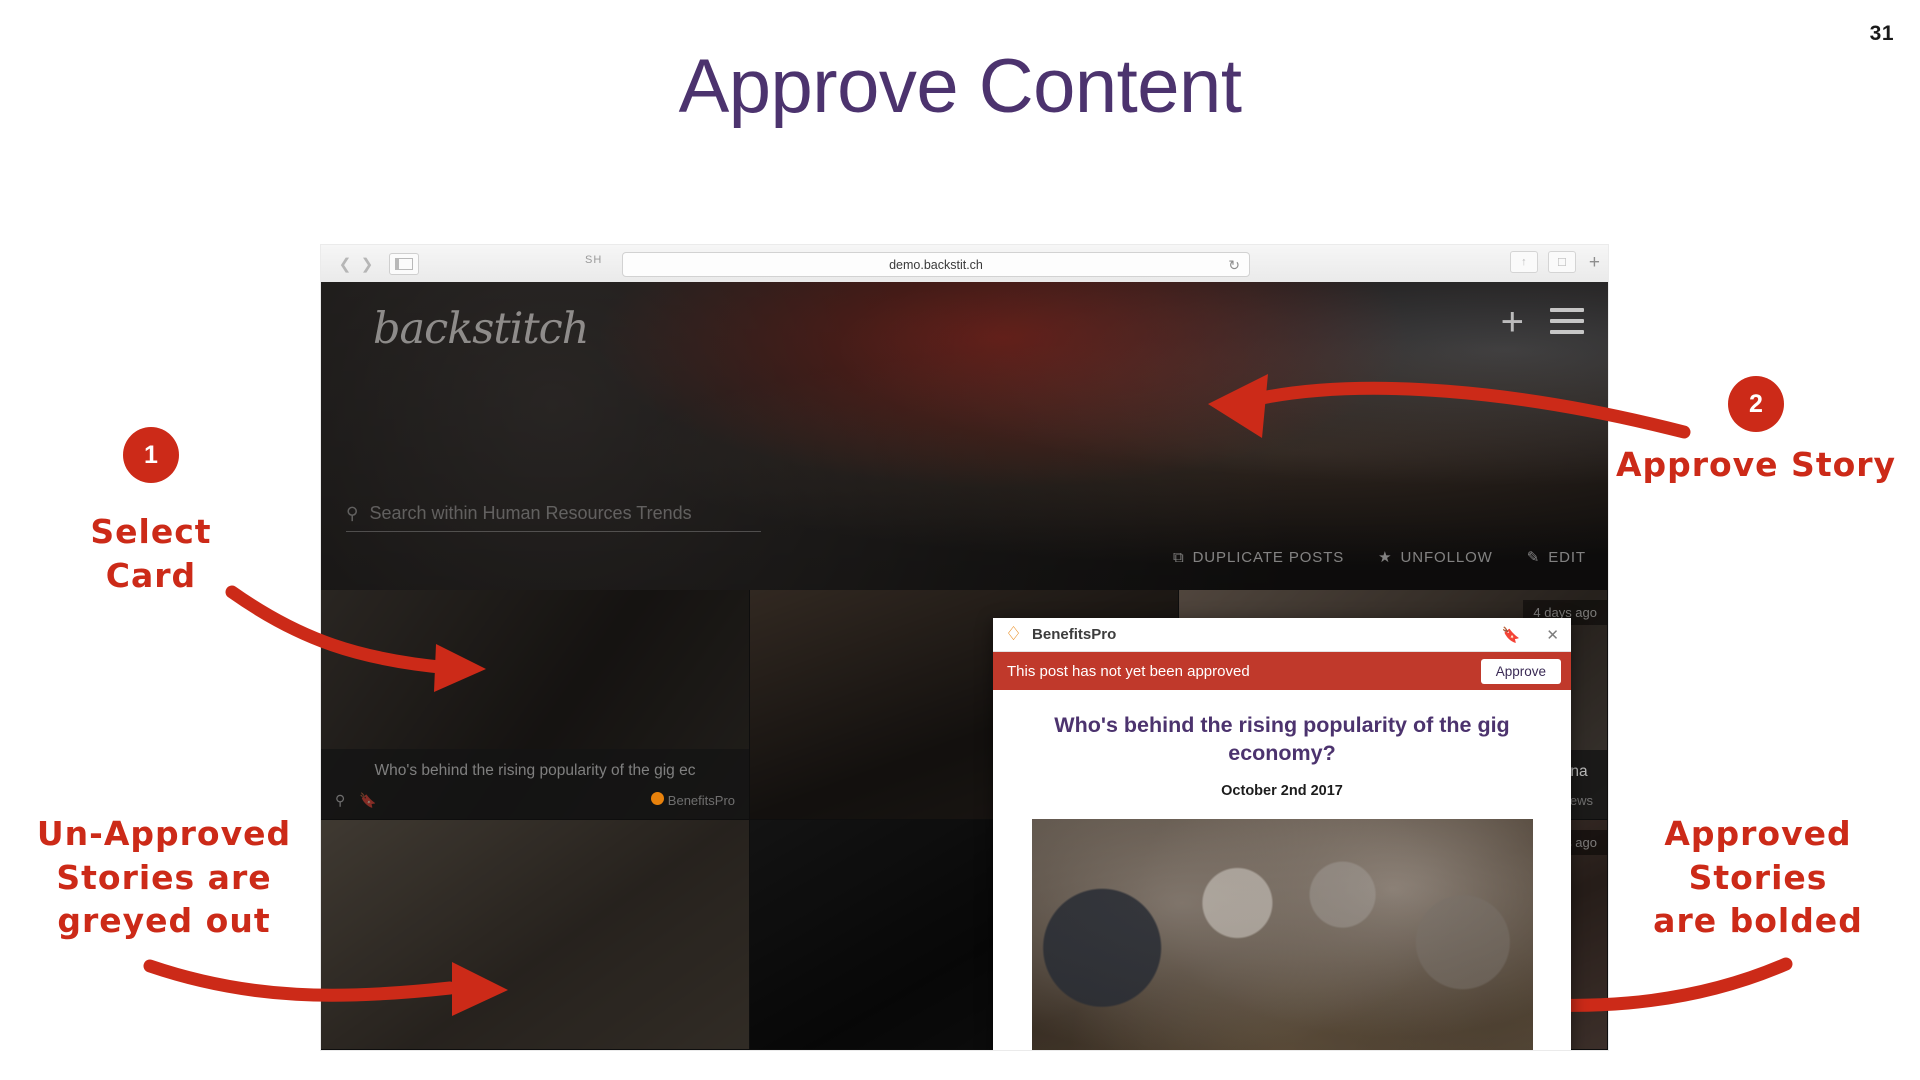  What do you see at coordinates (1268, 557) in the screenshot?
I see `duplicate-posts-label: DUPLICATE POSTS` at bounding box center [1268, 557].